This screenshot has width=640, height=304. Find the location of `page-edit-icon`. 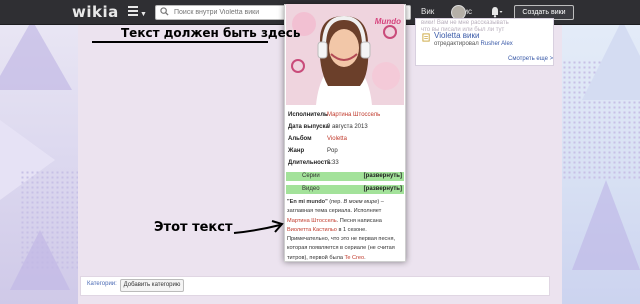

page-edit-icon is located at coordinates (426, 37).